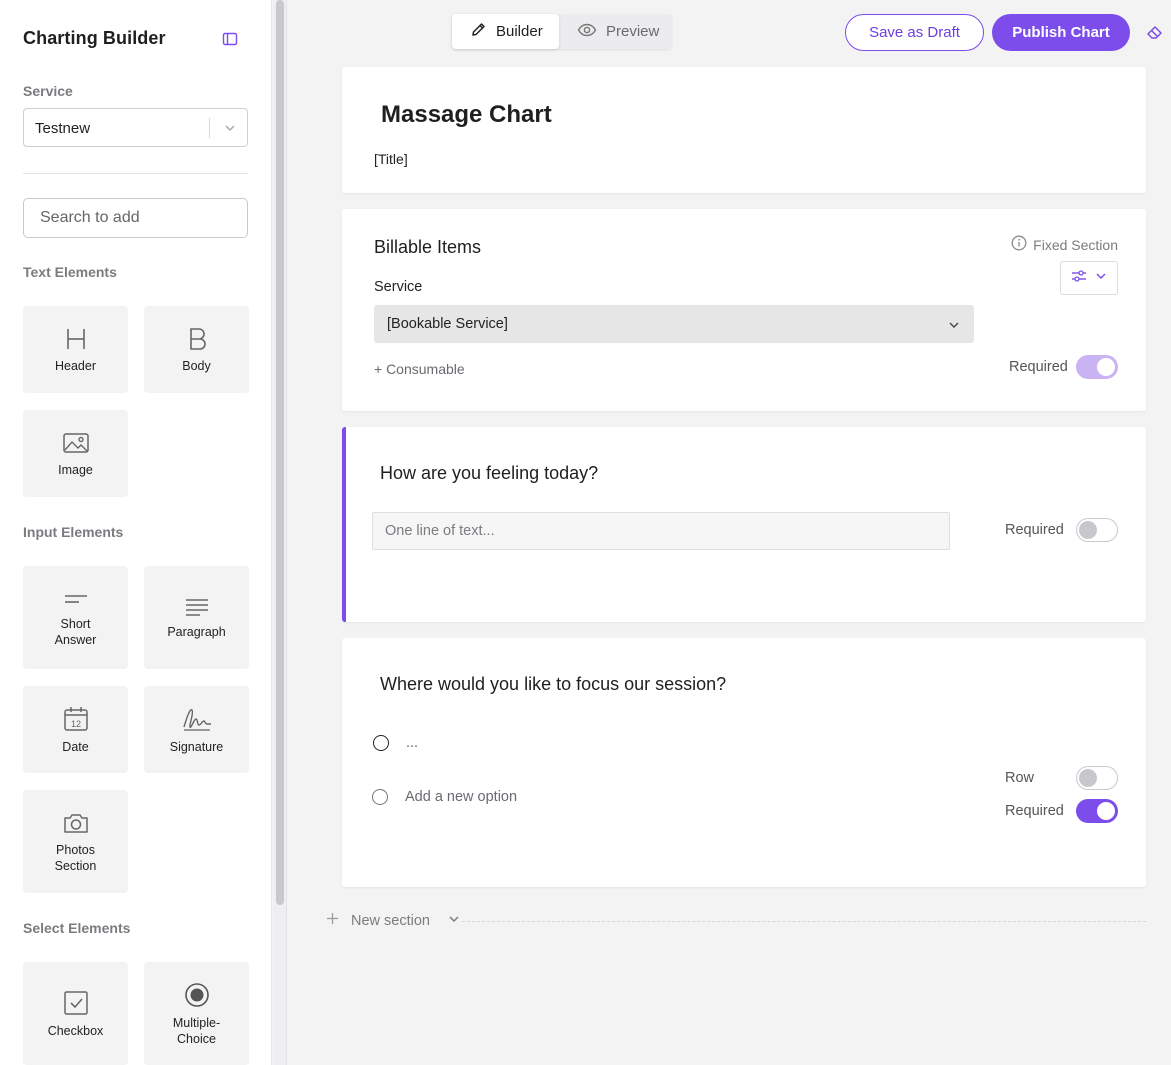  I want to click on tile-label: Multiple-Choice, so click(196, 1030).